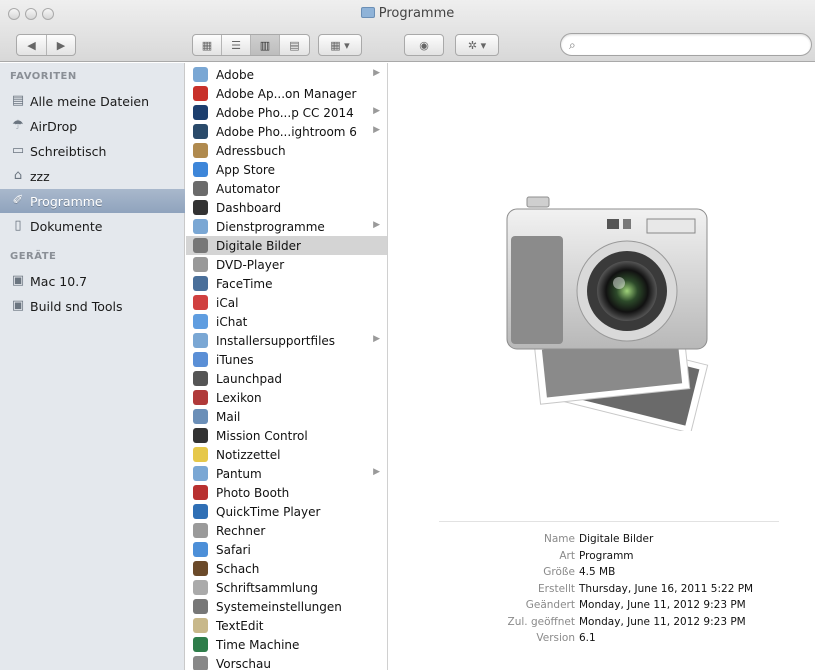 The width and height of the screenshot is (815, 670). Describe the element at coordinates (286, 264) in the screenshot. I see `list-item: DVD-Player` at that location.